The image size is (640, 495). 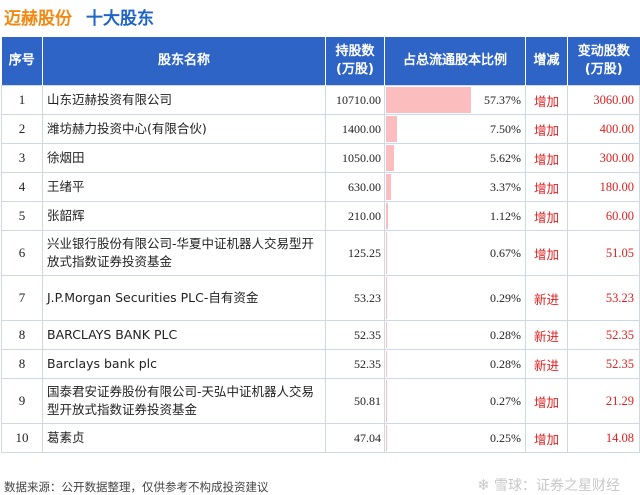 What do you see at coordinates (184, 61) in the screenshot?
I see `col-header-name: 股东名称` at bounding box center [184, 61].